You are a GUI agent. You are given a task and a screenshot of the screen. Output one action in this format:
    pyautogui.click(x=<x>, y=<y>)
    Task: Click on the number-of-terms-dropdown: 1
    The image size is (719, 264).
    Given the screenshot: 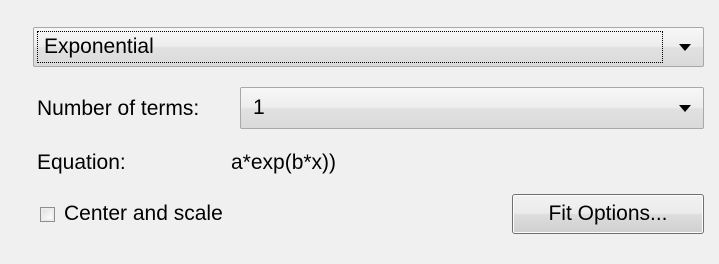 What is the action you would take?
    pyautogui.click(x=472, y=108)
    